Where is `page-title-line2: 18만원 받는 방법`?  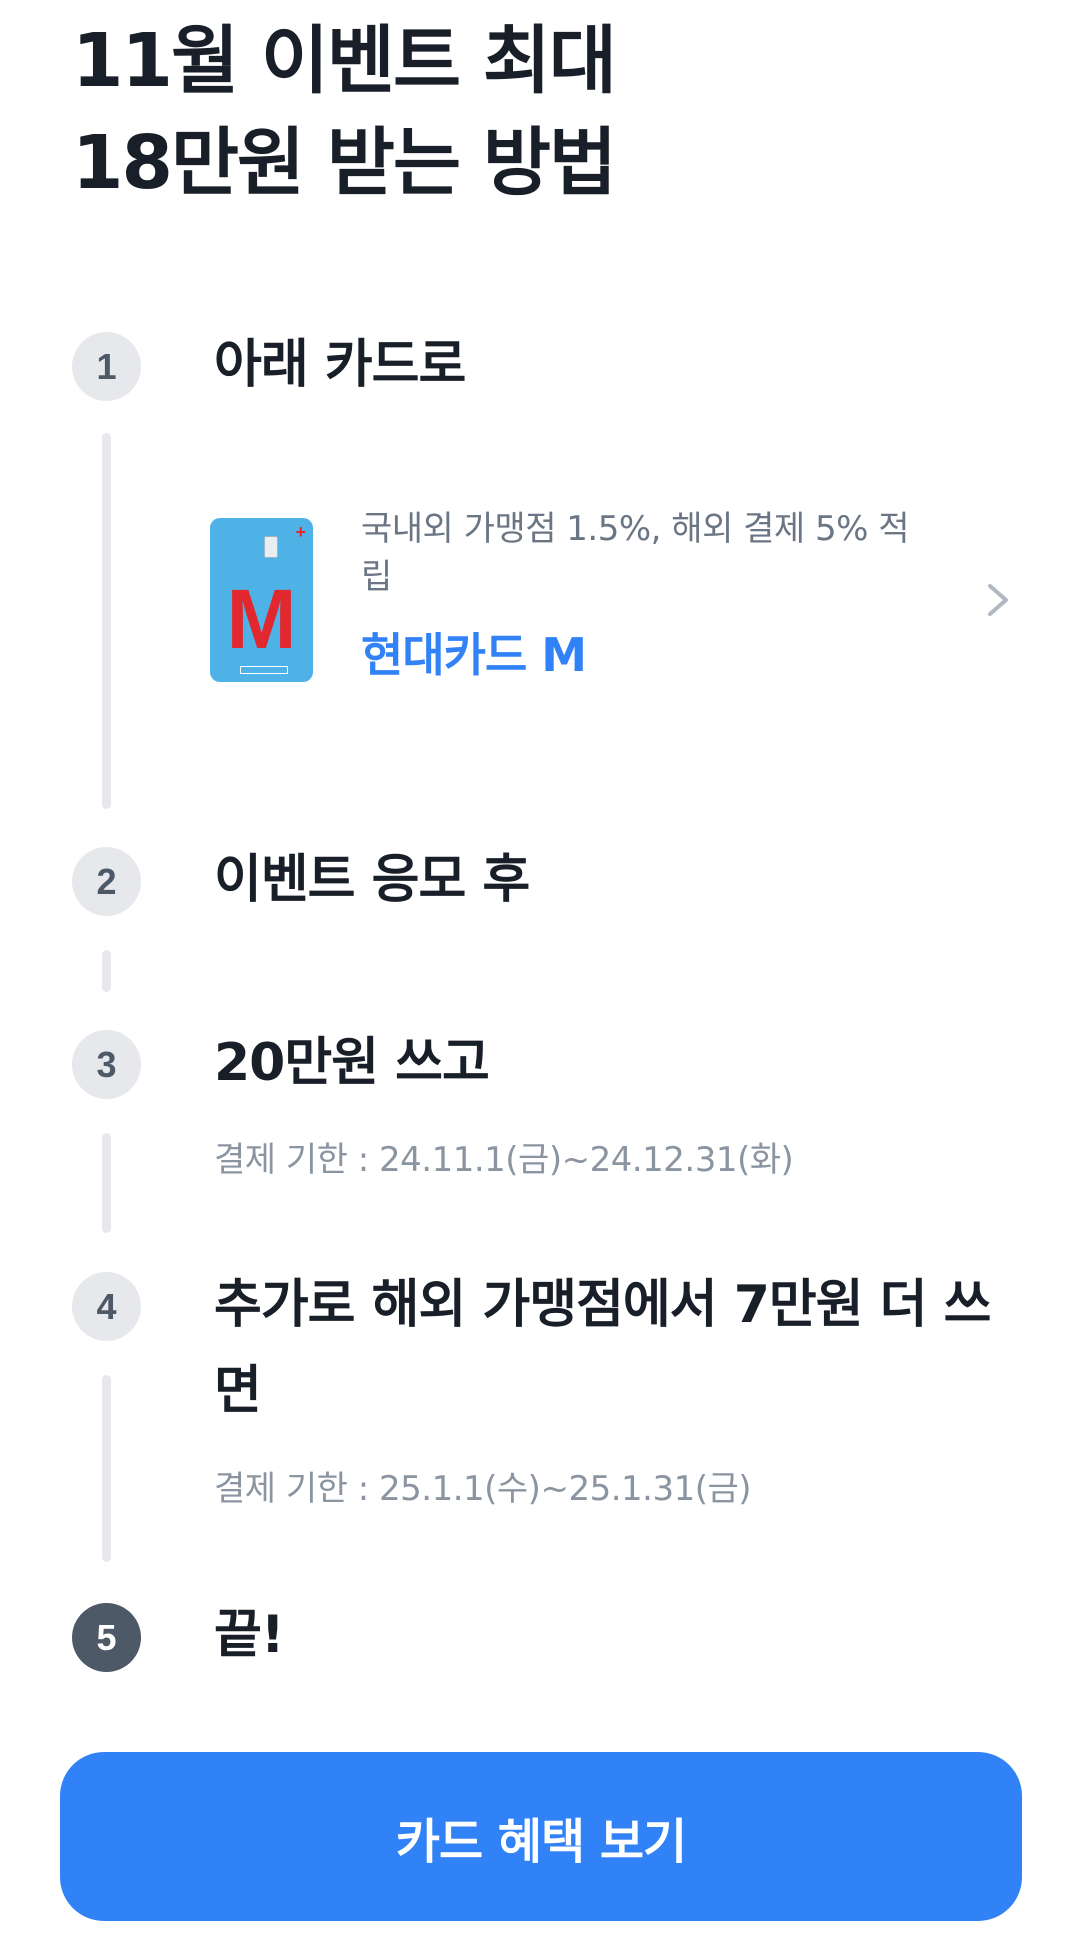 page-title-line2: 18만원 받는 방법 is located at coordinates (344, 163).